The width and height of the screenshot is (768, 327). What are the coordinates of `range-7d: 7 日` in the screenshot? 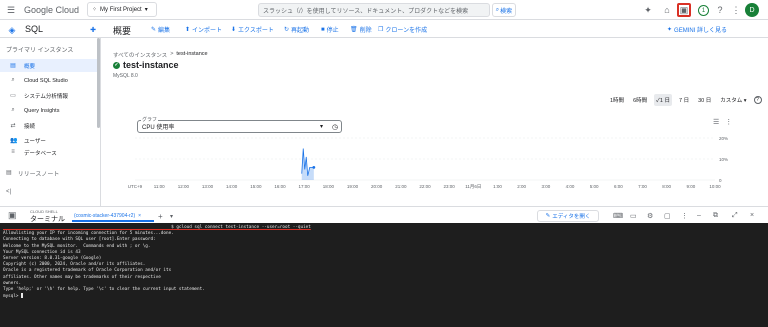 It's located at (684, 100).